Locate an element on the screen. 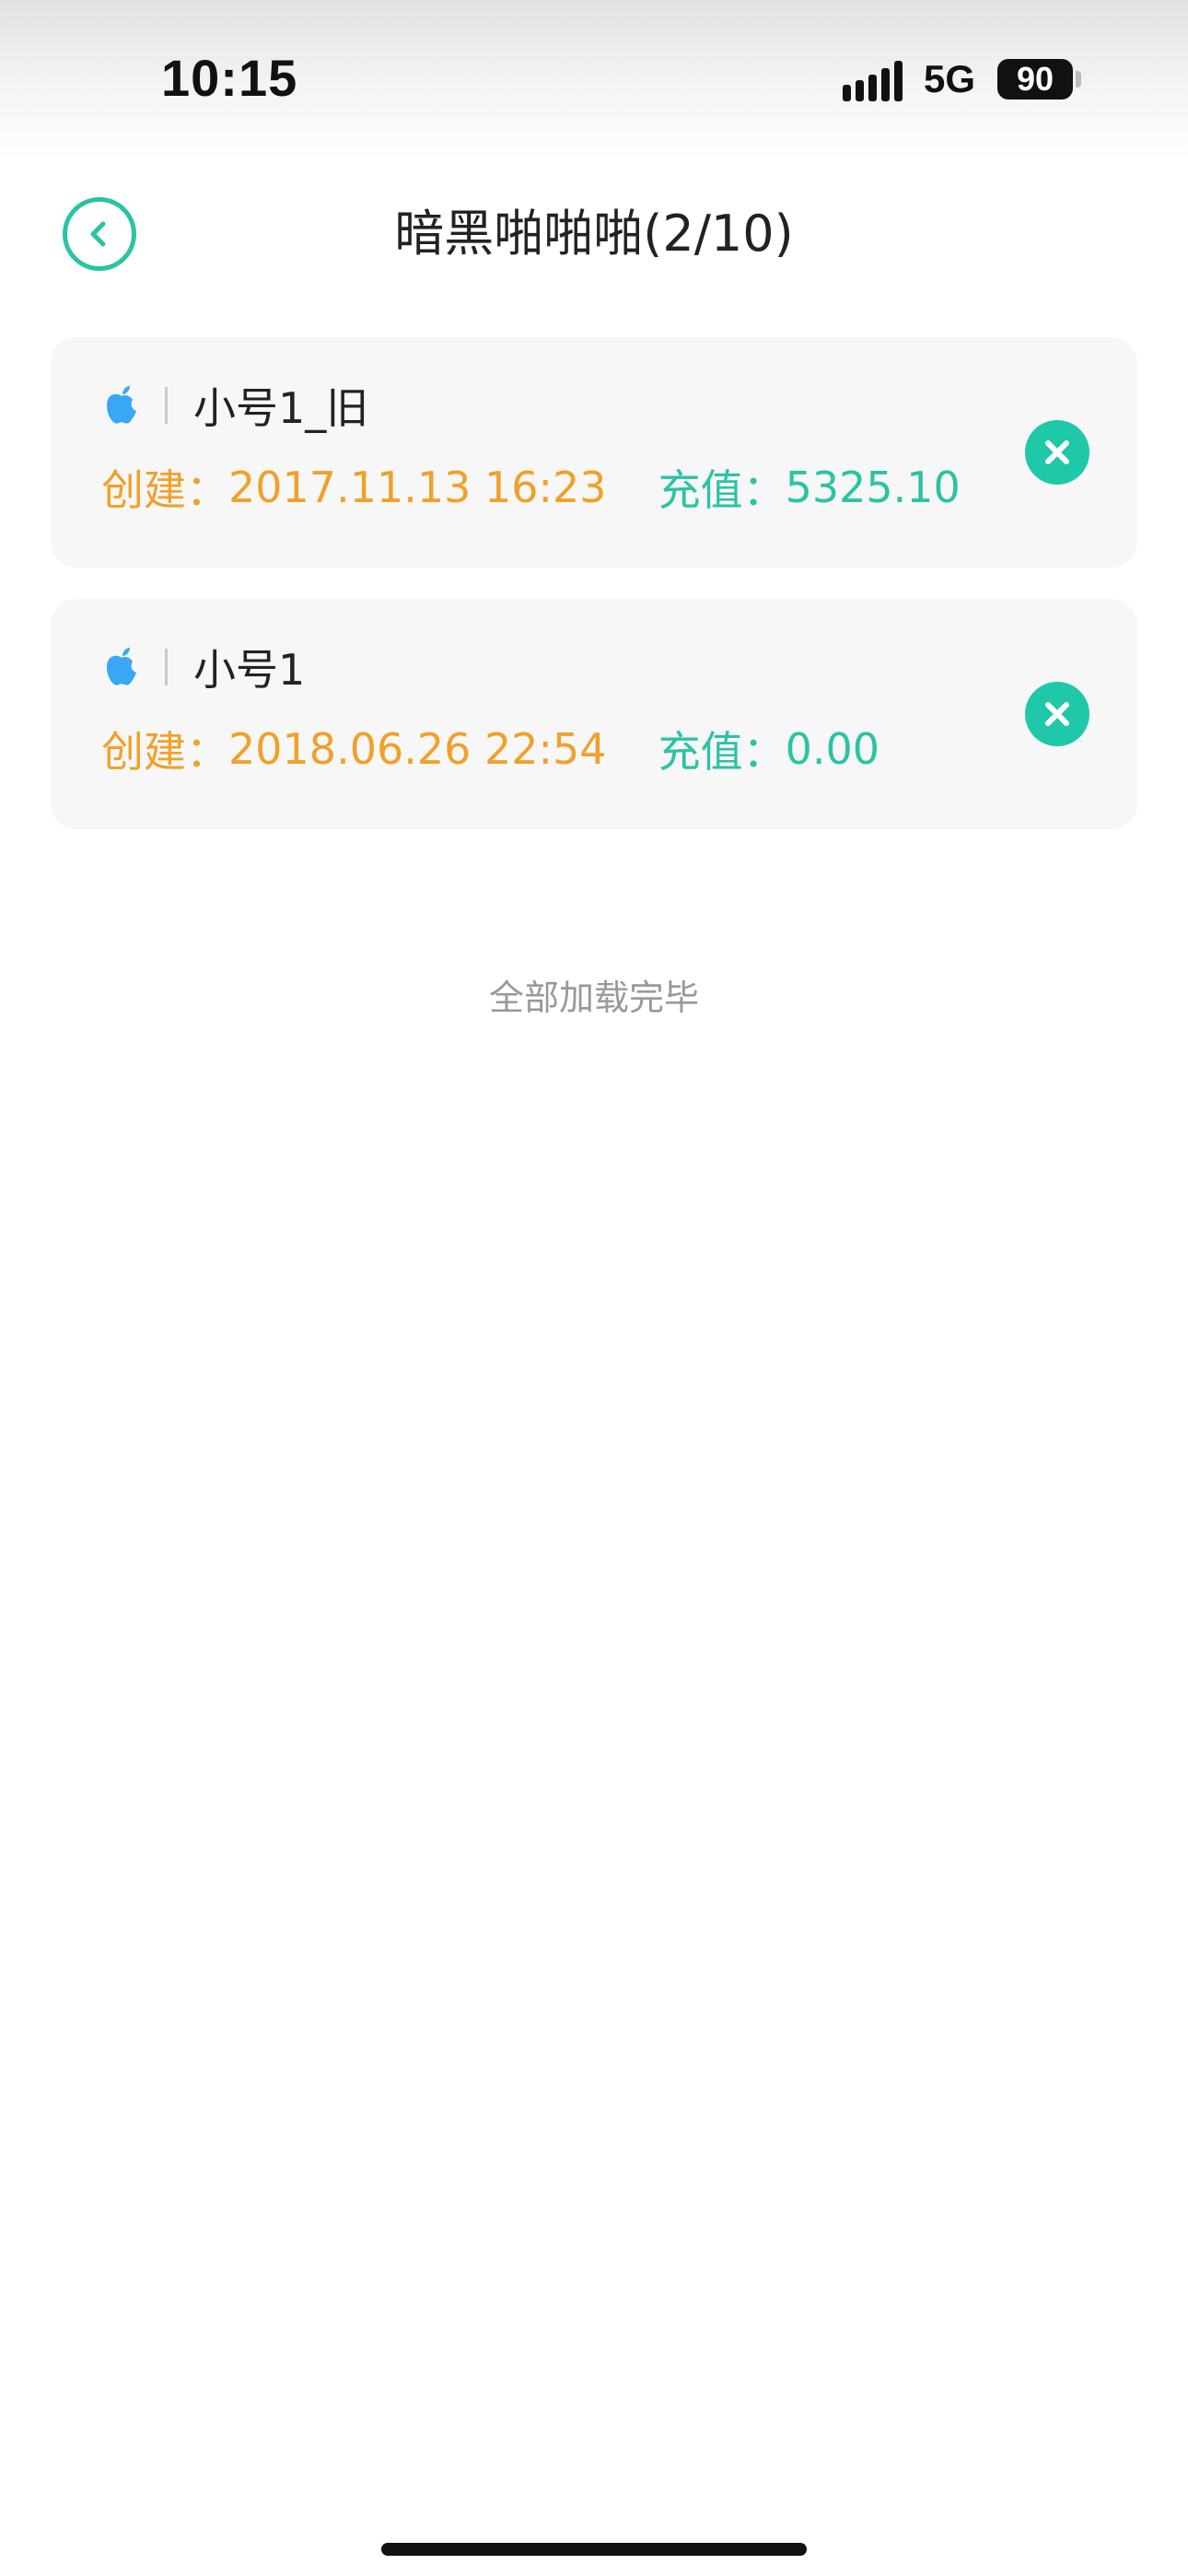 The width and height of the screenshot is (1188, 2576). battery-icon: 90 is located at coordinates (1035, 79).